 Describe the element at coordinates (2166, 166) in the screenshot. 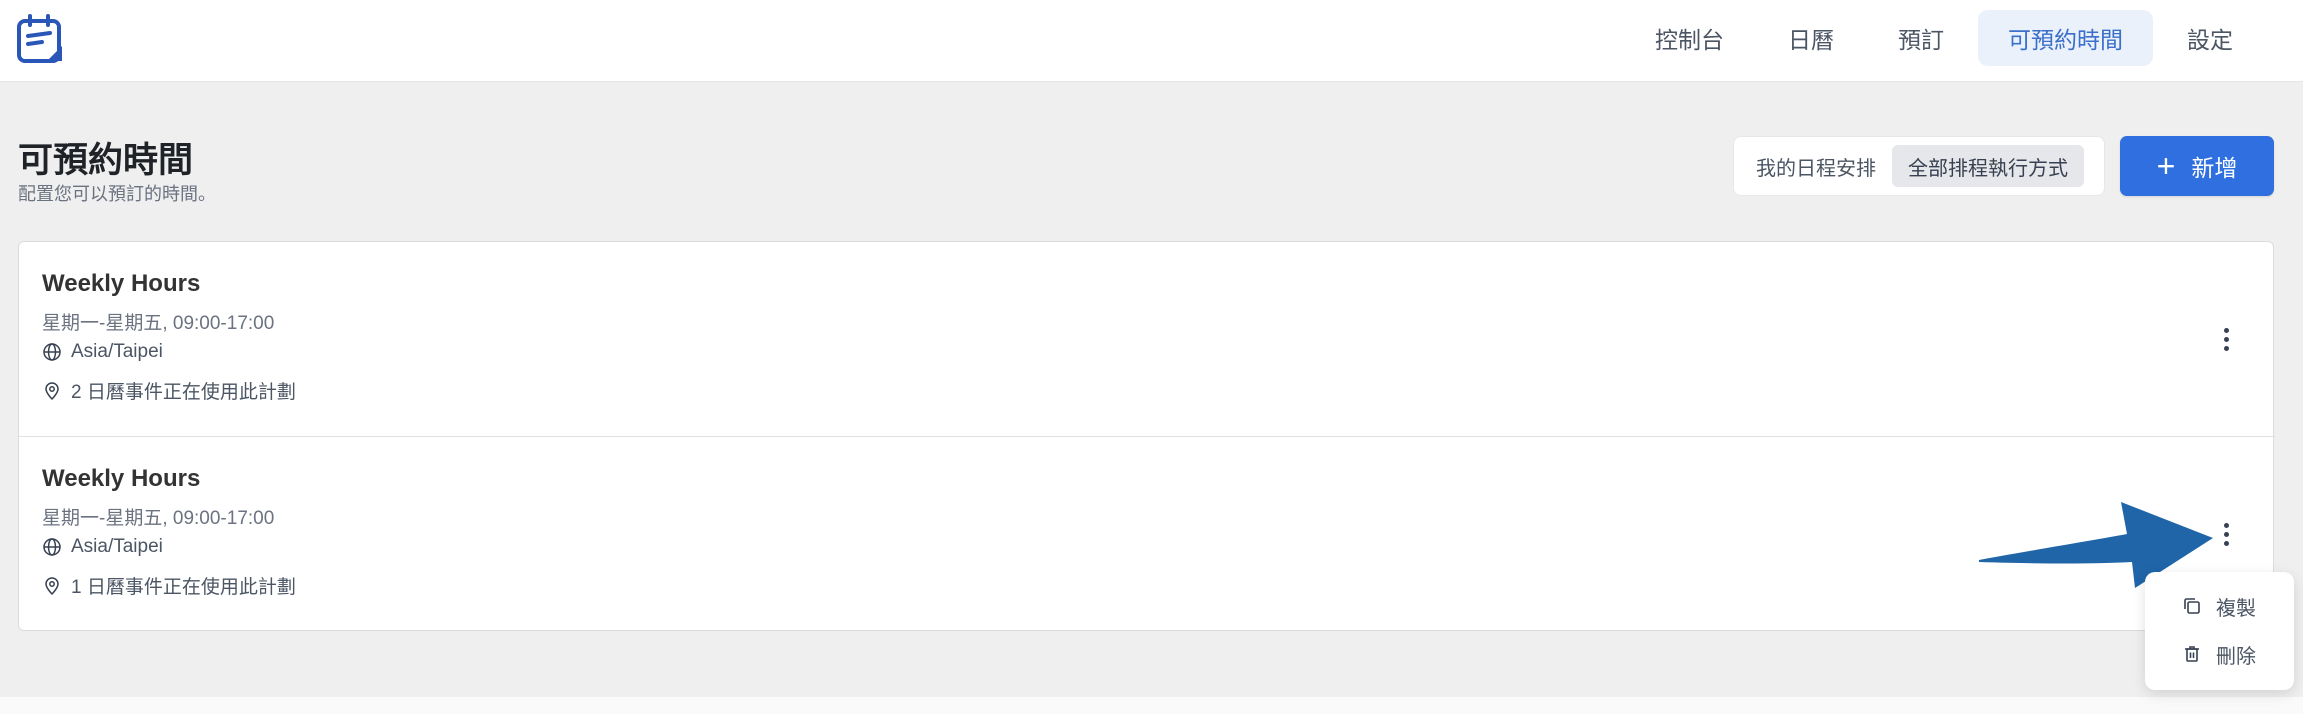

I see `plus-icon: +` at that location.